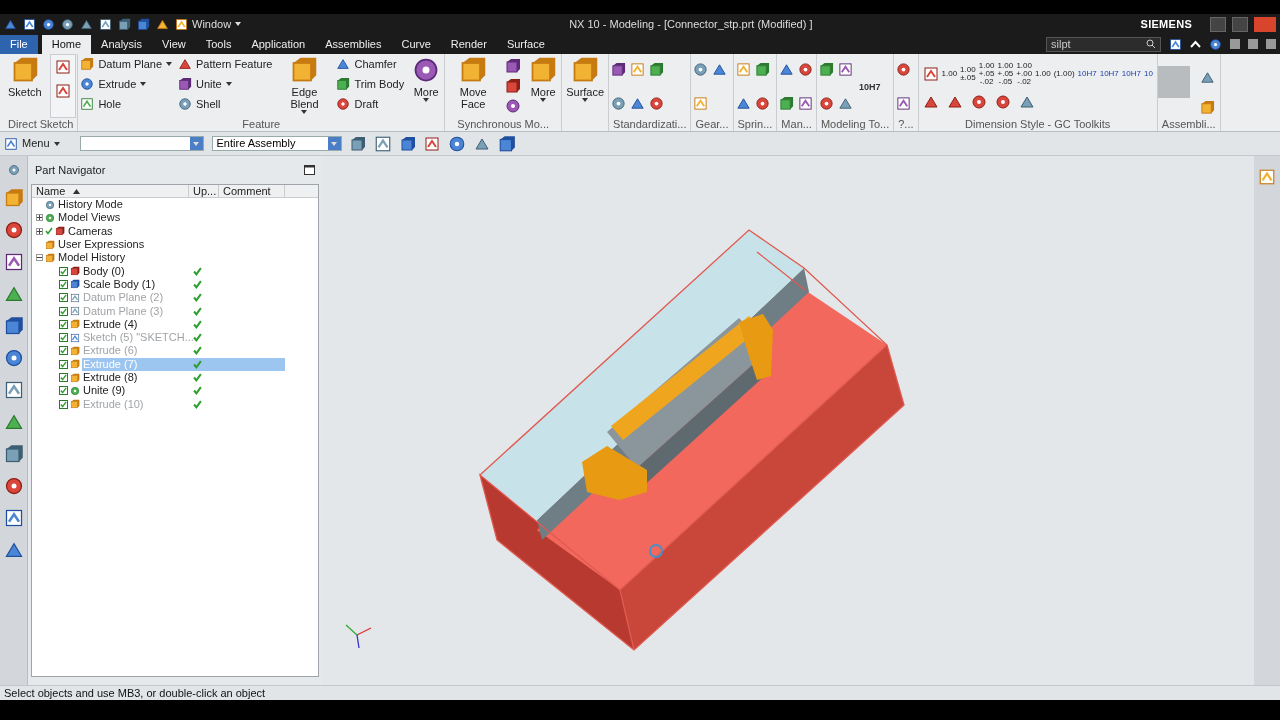  What do you see at coordinates (353, 44) in the screenshot?
I see `ribbon-tab: Assemblies` at bounding box center [353, 44].